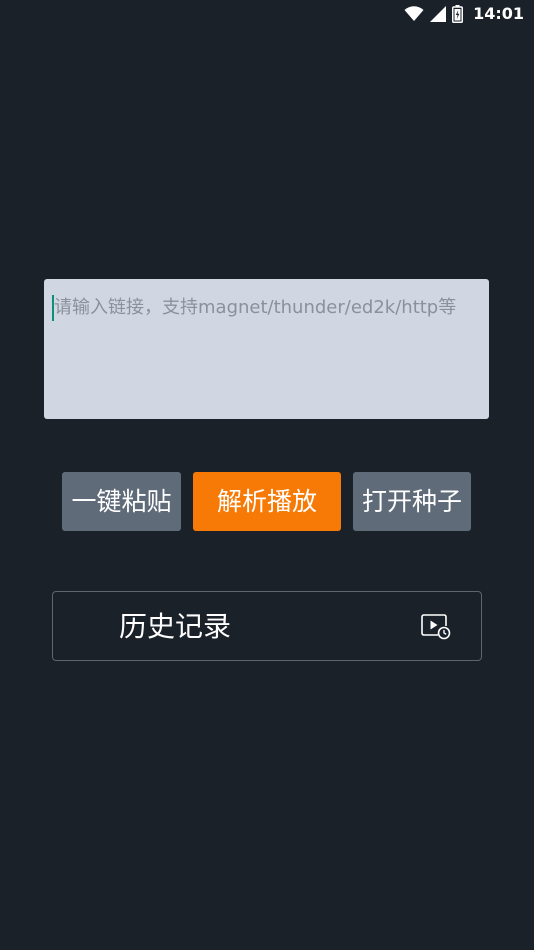  What do you see at coordinates (175, 626) in the screenshot?
I see `history-label: 历史记录` at bounding box center [175, 626].